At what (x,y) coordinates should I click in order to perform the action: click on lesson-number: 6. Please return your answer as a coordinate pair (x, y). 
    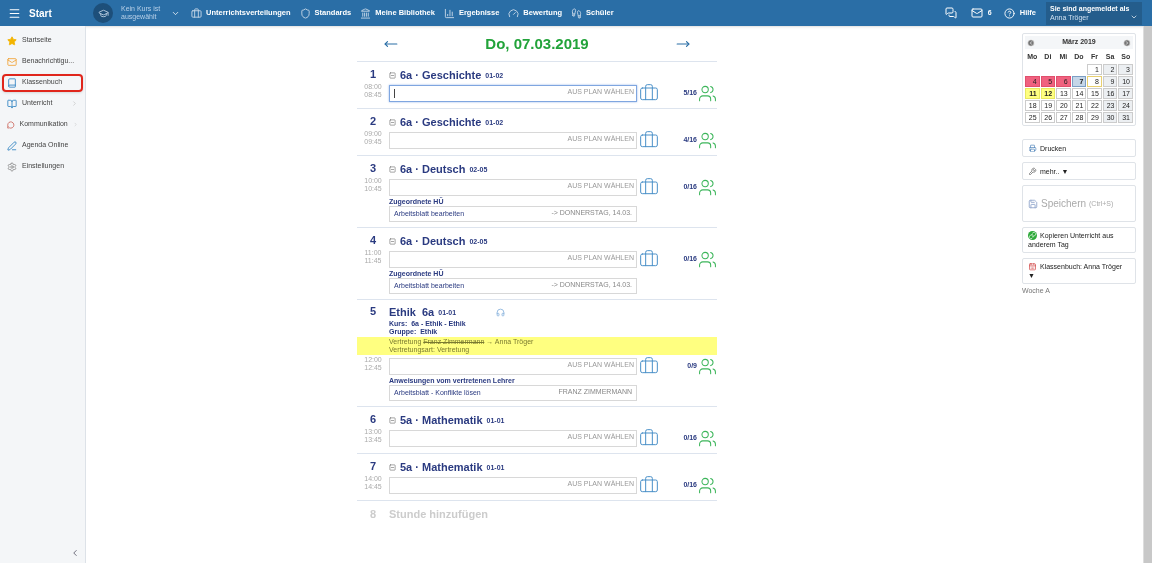
    Looking at the image, I should click on (373, 419).